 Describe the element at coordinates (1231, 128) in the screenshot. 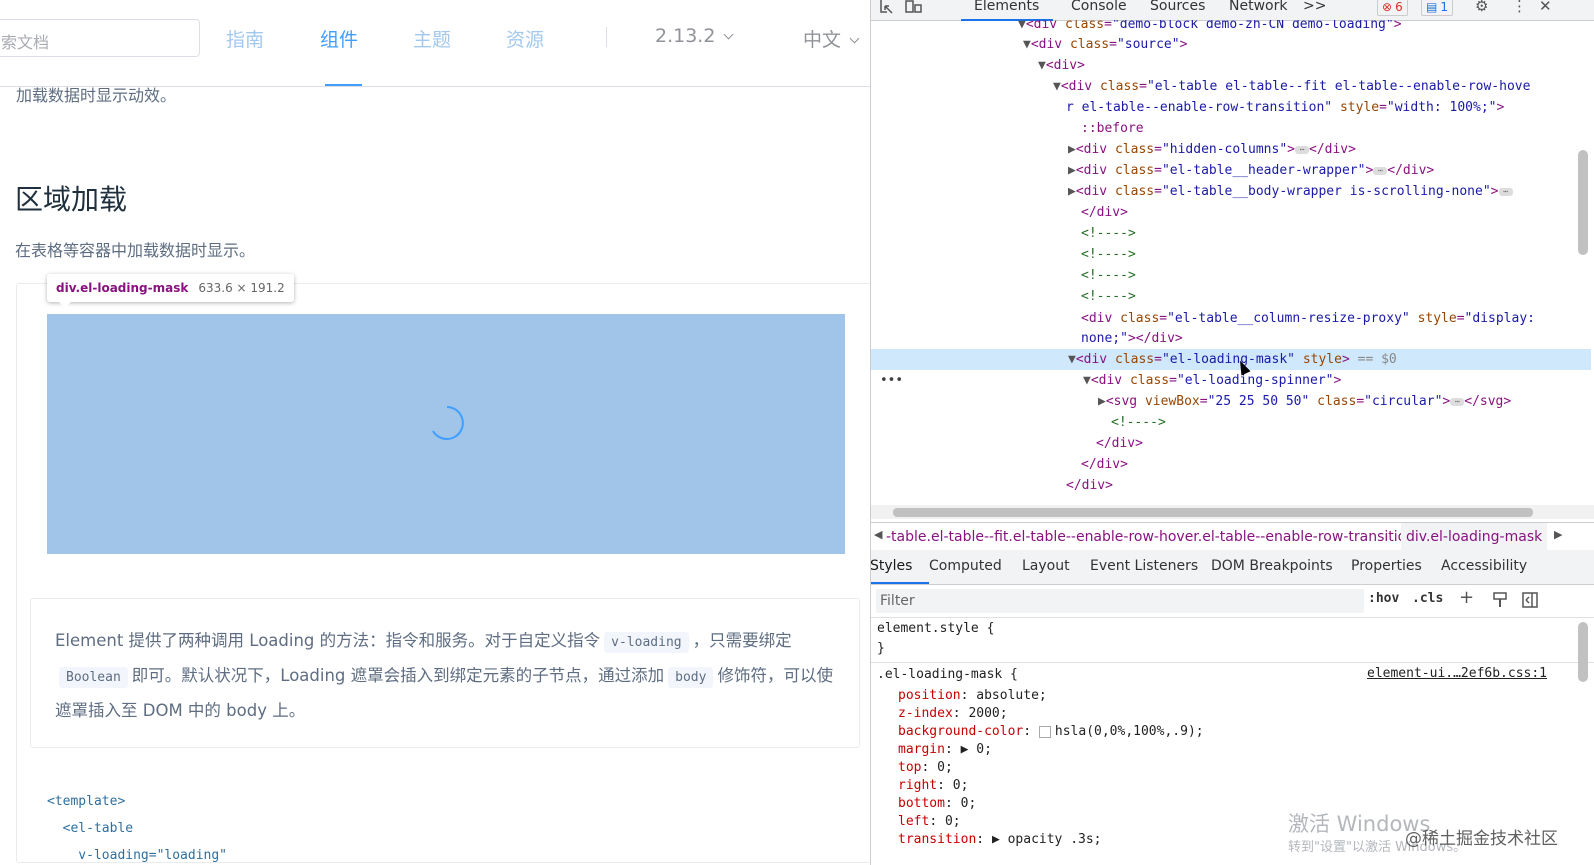

I see `dom-pseudo: ::before` at that location.